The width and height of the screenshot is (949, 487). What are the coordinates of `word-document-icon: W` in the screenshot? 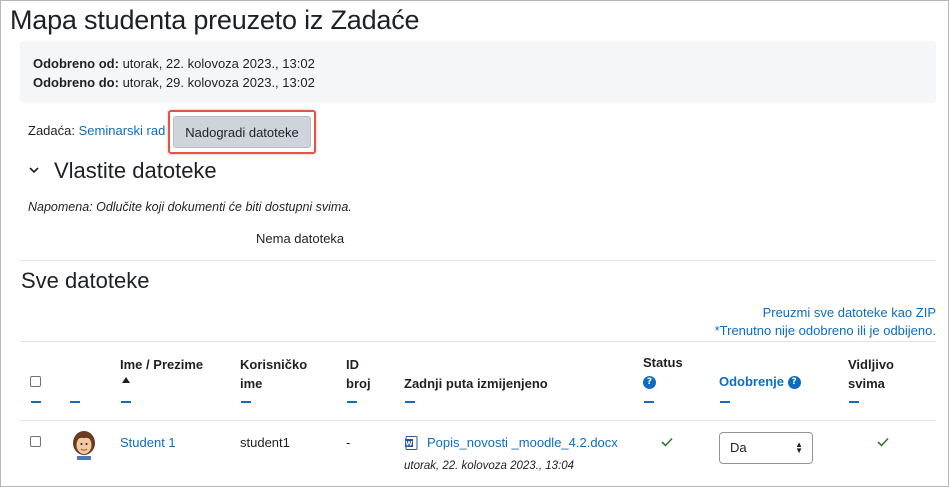 It's located at (411, 443).